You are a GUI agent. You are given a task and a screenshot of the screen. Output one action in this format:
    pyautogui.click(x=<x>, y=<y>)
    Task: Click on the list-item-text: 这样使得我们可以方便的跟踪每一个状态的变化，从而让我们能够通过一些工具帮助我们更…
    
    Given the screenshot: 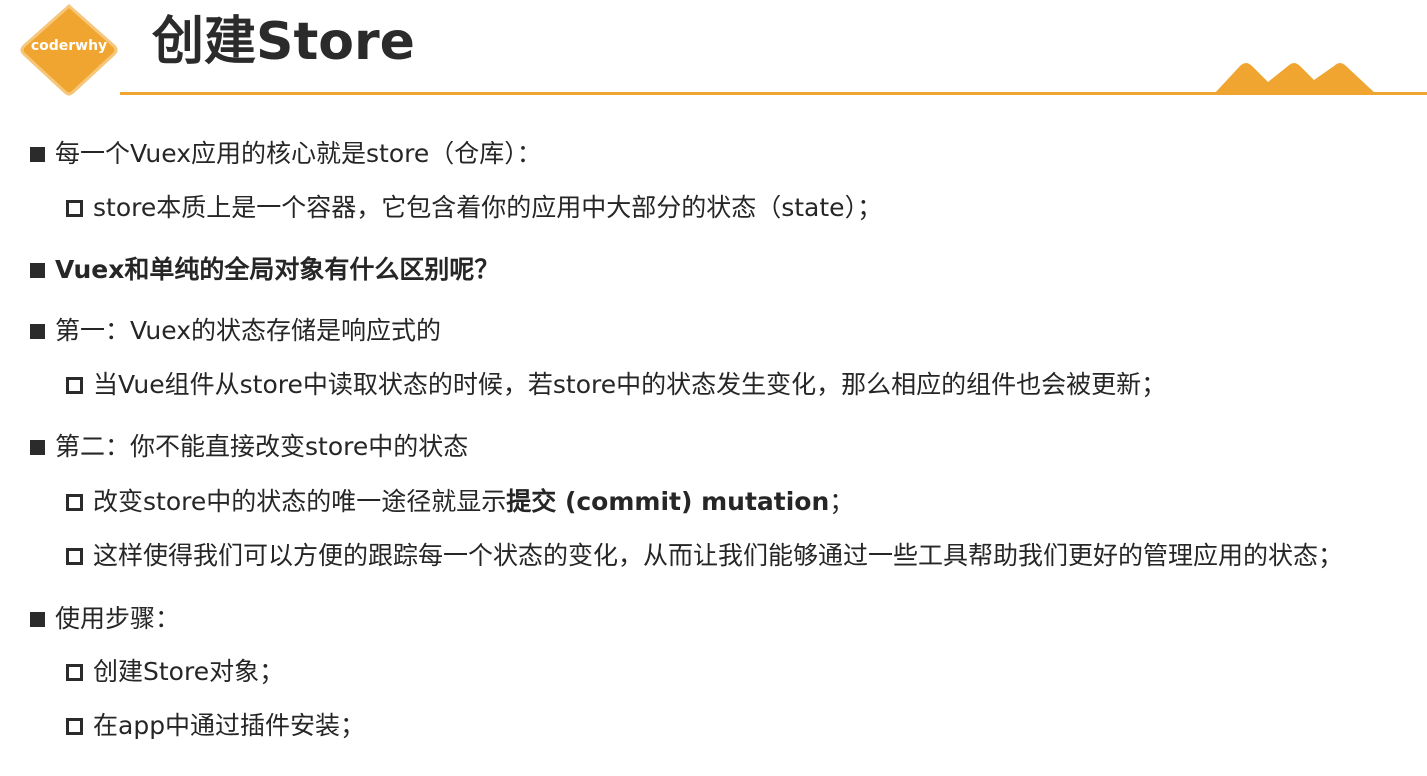 What is the action you would take?
    pyautogui.click(x=718, y=555)
    